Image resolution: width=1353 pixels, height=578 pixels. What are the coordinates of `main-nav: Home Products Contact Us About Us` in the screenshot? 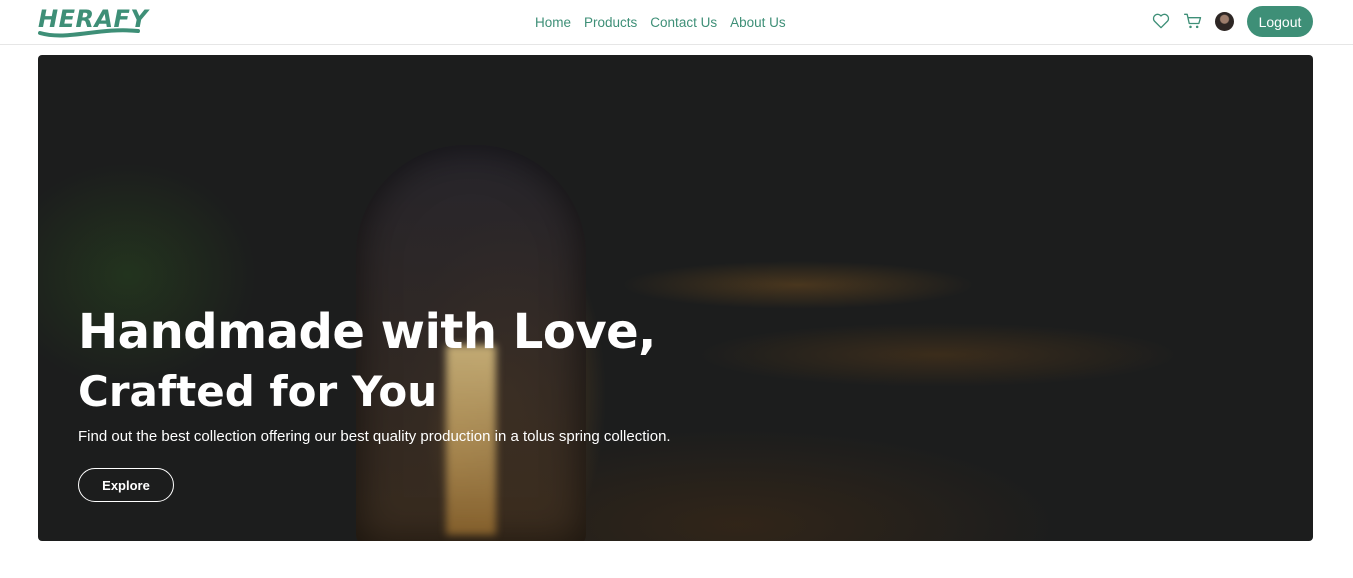 It's located at (660, 22).